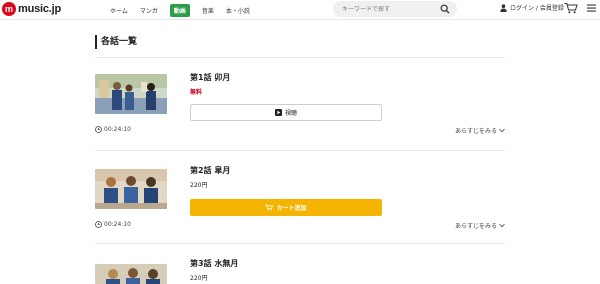 The height and width of the screenshot is (284, 600). I want to click on episode-price: 無料, so click(196, 92).